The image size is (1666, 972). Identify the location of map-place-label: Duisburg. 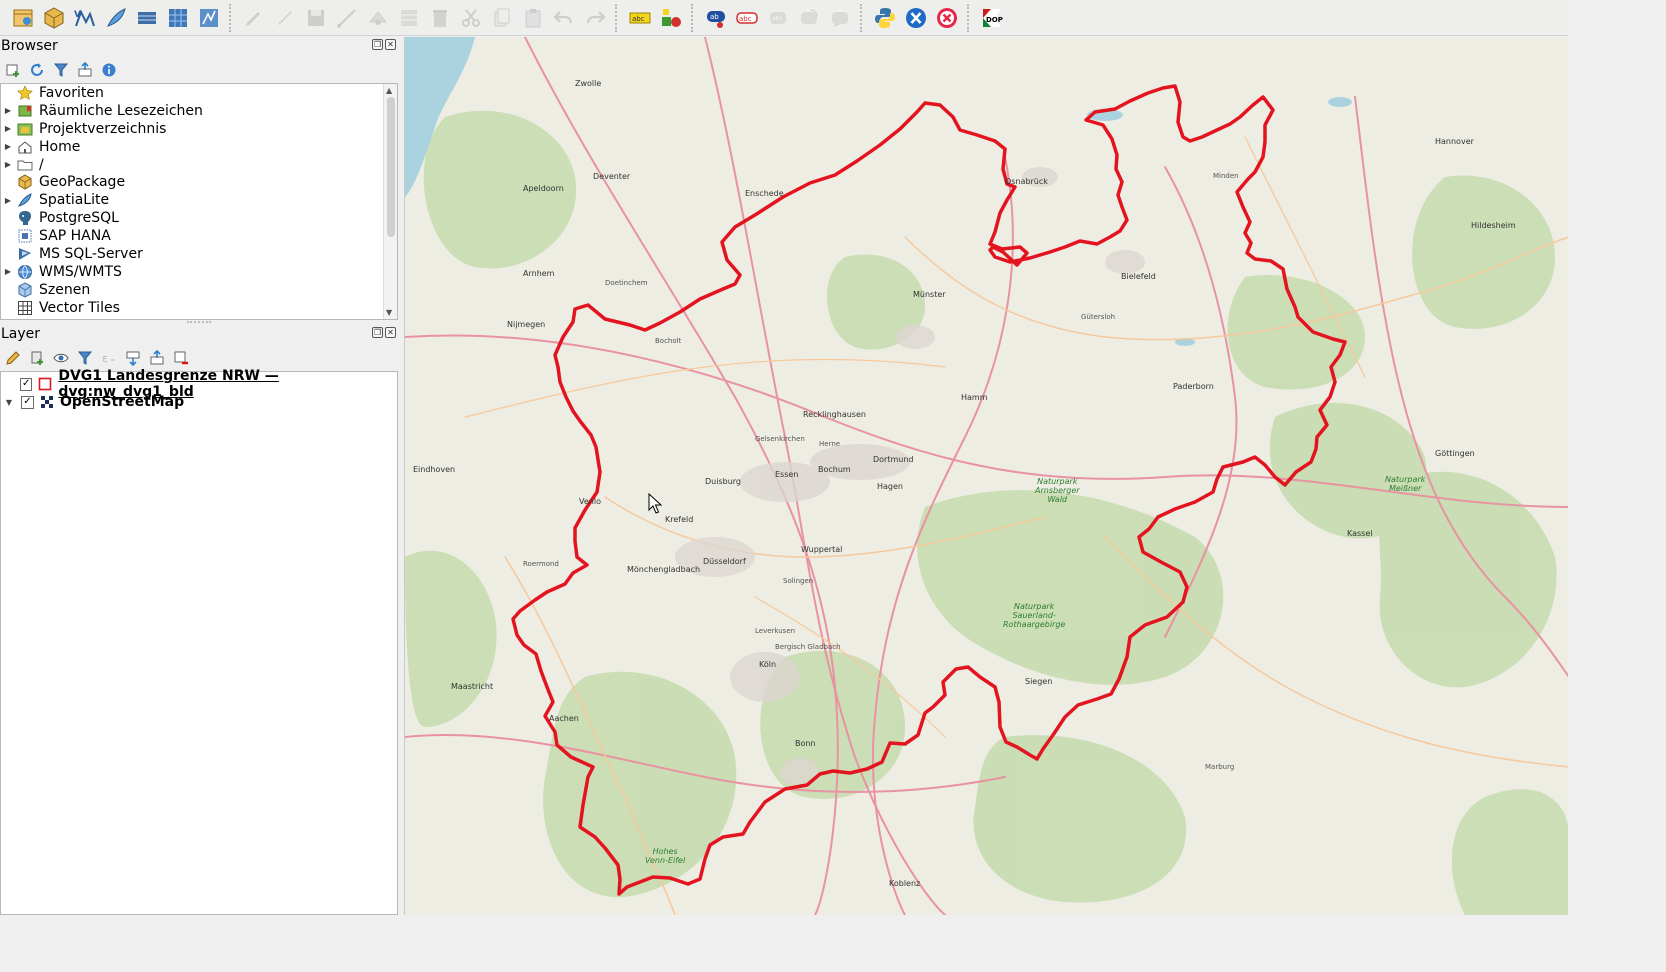
(723, 481).